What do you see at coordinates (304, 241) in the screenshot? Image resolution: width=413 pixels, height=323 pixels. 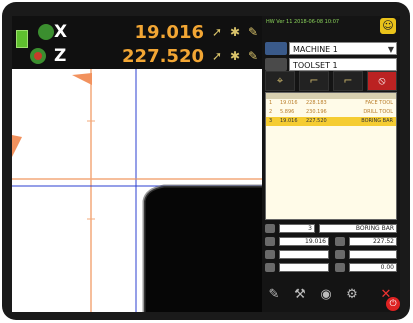 I see `x-offset-field: 19.016` at bounding box center [304, 241].